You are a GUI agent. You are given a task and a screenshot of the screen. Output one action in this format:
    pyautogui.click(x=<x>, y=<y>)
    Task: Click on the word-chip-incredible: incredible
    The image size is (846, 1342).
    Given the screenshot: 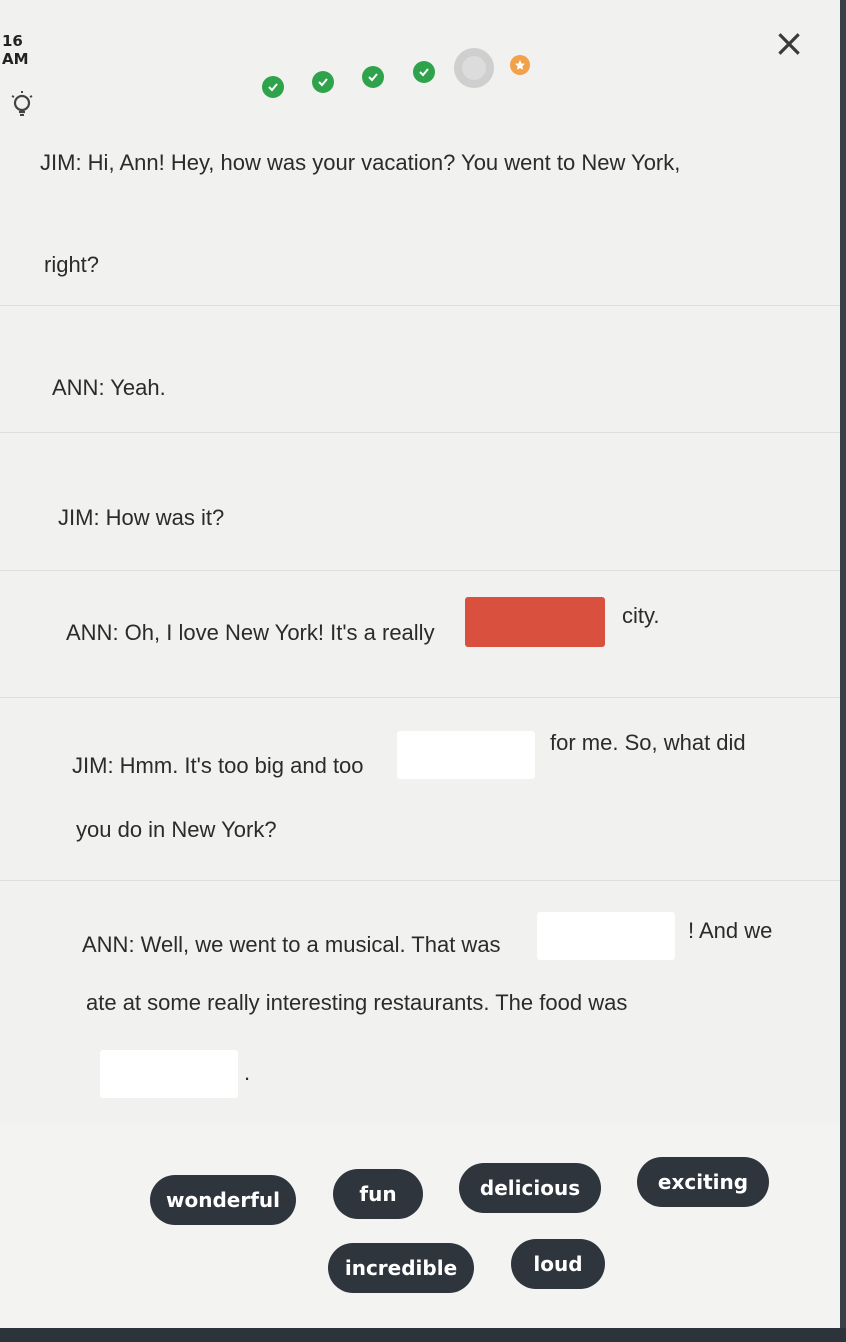 What is the action you would take?
    pyautogui.click(x=401, y=1268)
    